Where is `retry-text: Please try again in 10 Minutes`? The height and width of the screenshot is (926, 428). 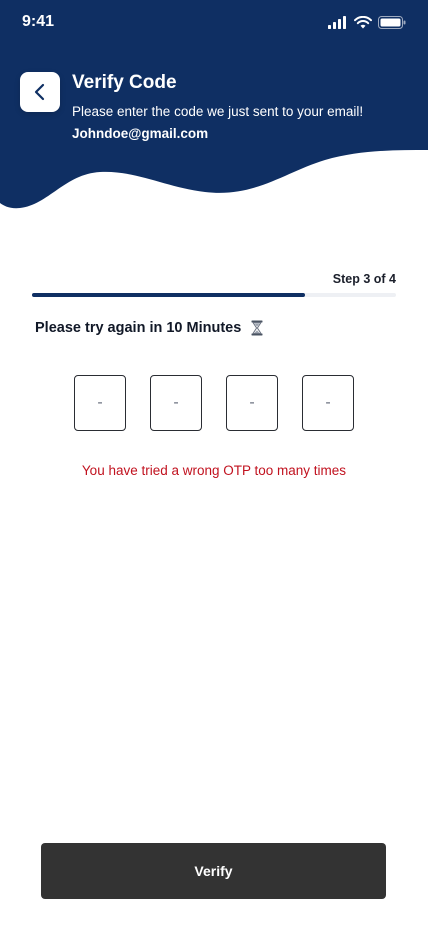 retry-text: Please try again in 10 Minutes is located at coordinates (138, 328).